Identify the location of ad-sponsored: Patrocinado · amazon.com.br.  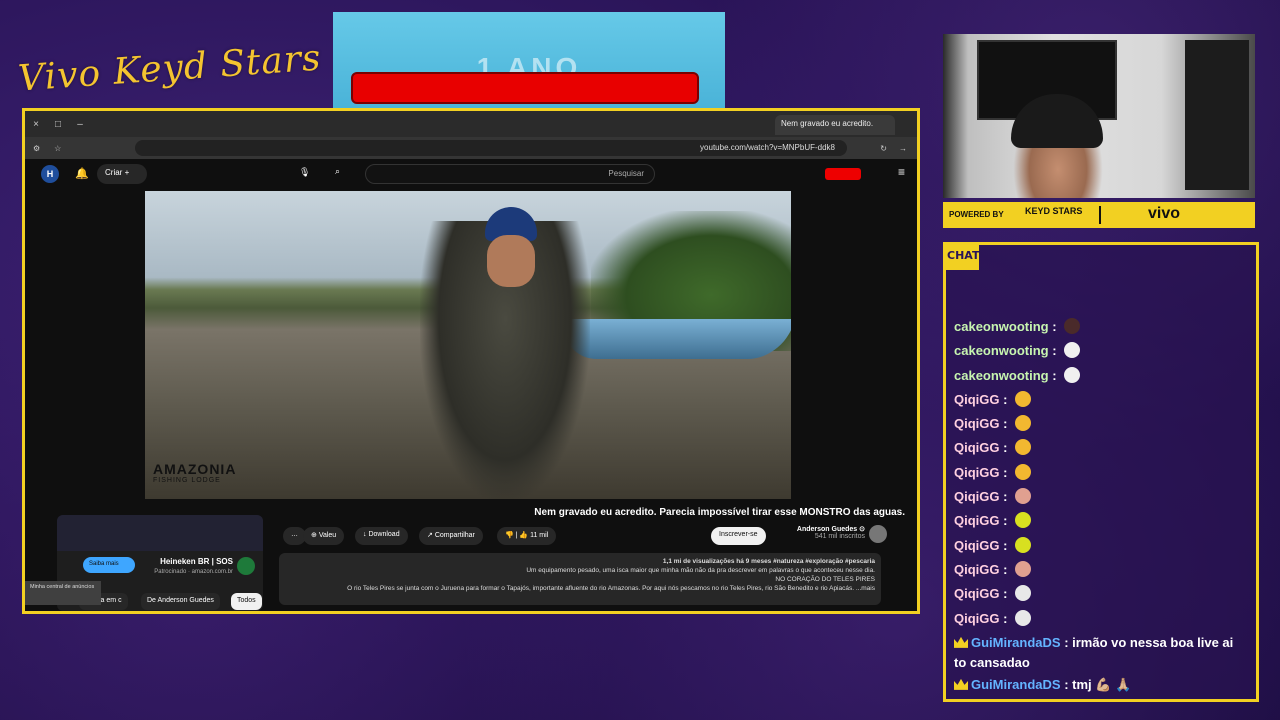
(193, 572).